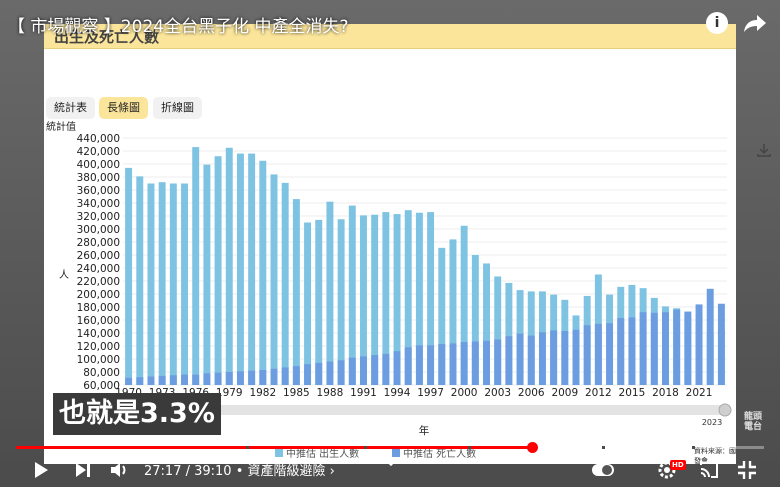 The image size is (780, 487). What do you see at coordinates (41, 470) in the screenshot?
I see `play-icon` at bounding box center [41, 470].